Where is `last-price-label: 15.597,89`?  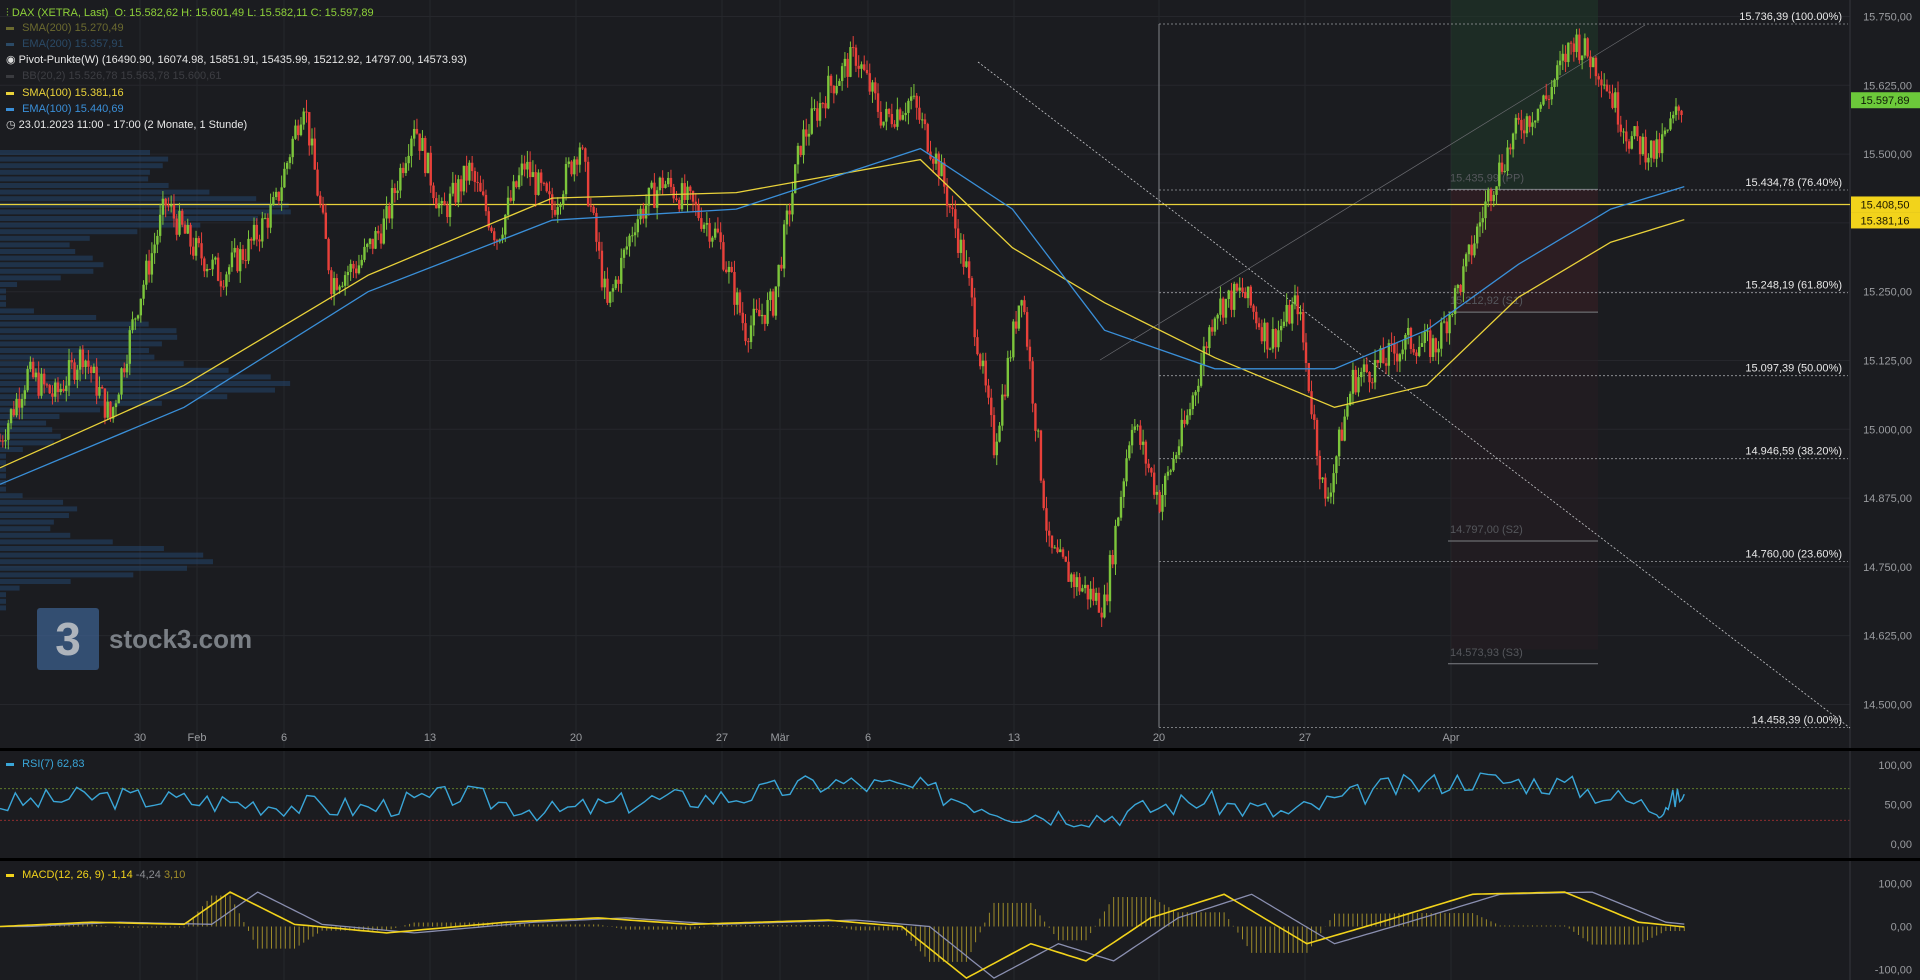 last-price-label: 15.597,89 is located at coordinates (1885, 101).